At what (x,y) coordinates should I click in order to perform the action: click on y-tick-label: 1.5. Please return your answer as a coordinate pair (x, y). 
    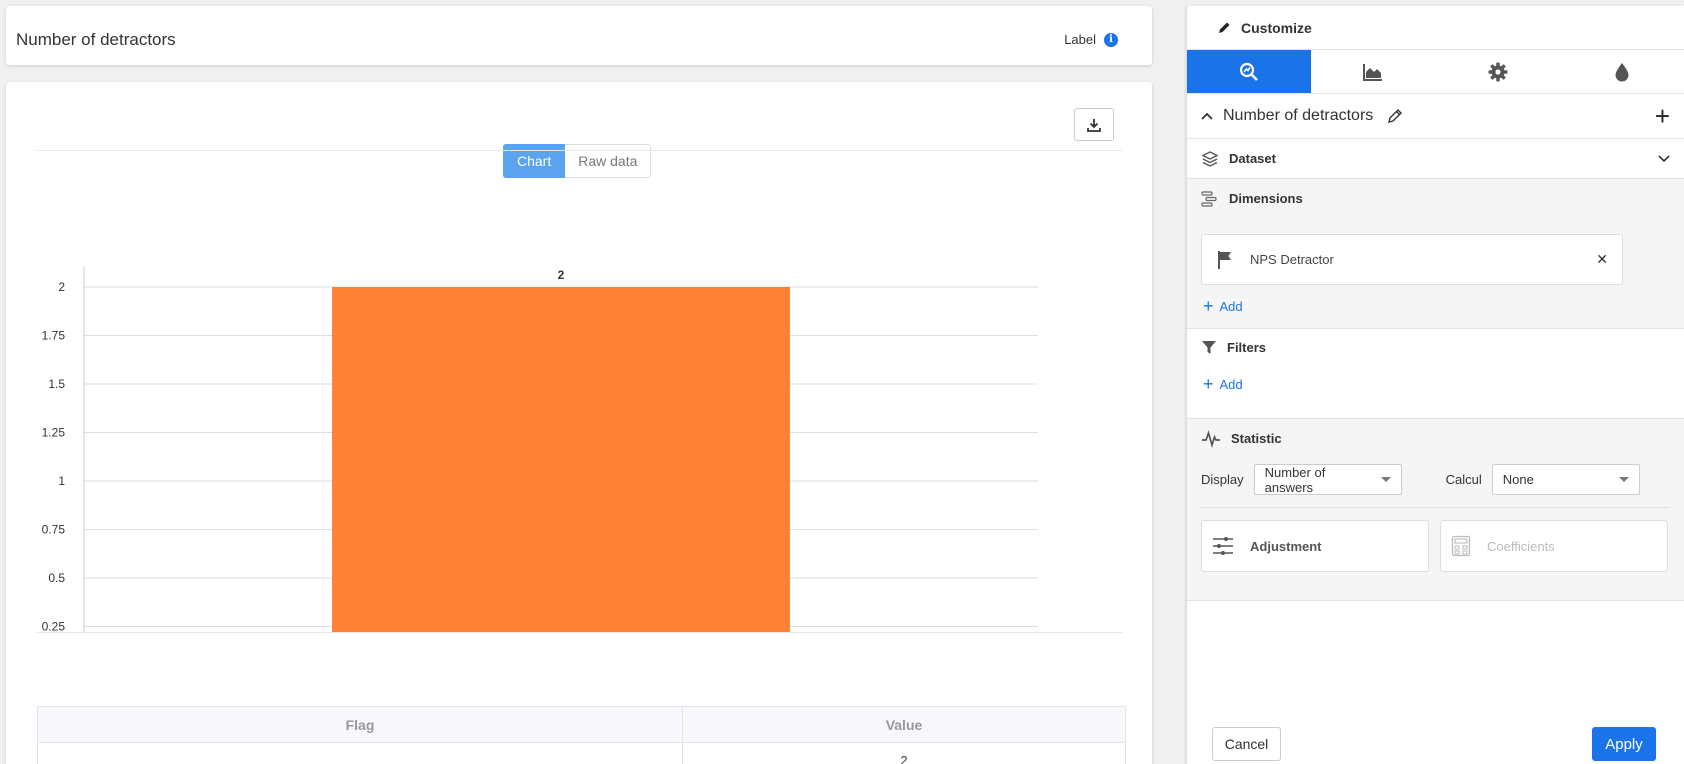
    Looking at the image, I should click on (56, 384).